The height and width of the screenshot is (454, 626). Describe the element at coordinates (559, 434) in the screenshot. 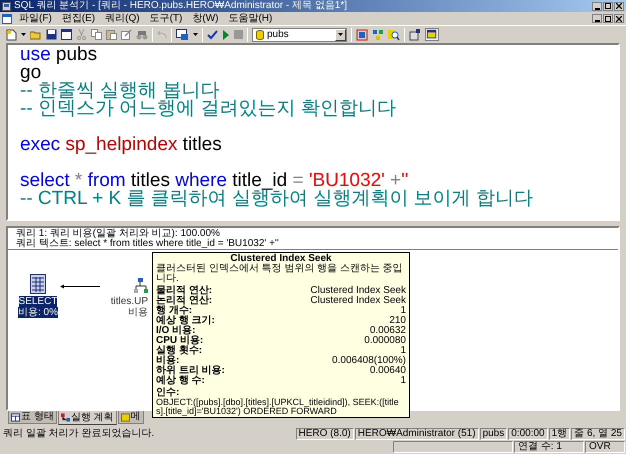

I see `status-panel: 1행` at that location.